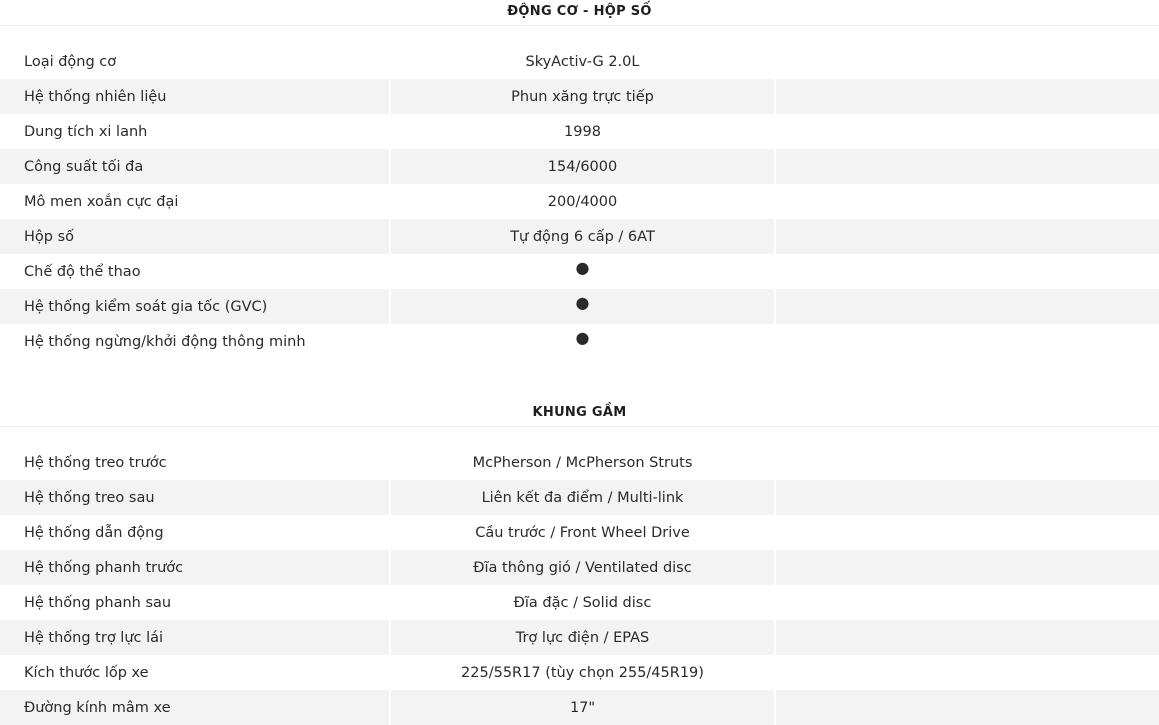  What do you see at coordinates (195, 306) in the screenshot?
I see `spec-label: Hệ thống kiểm soát gia tốc (GVC)` at bounding box center [195, 306].